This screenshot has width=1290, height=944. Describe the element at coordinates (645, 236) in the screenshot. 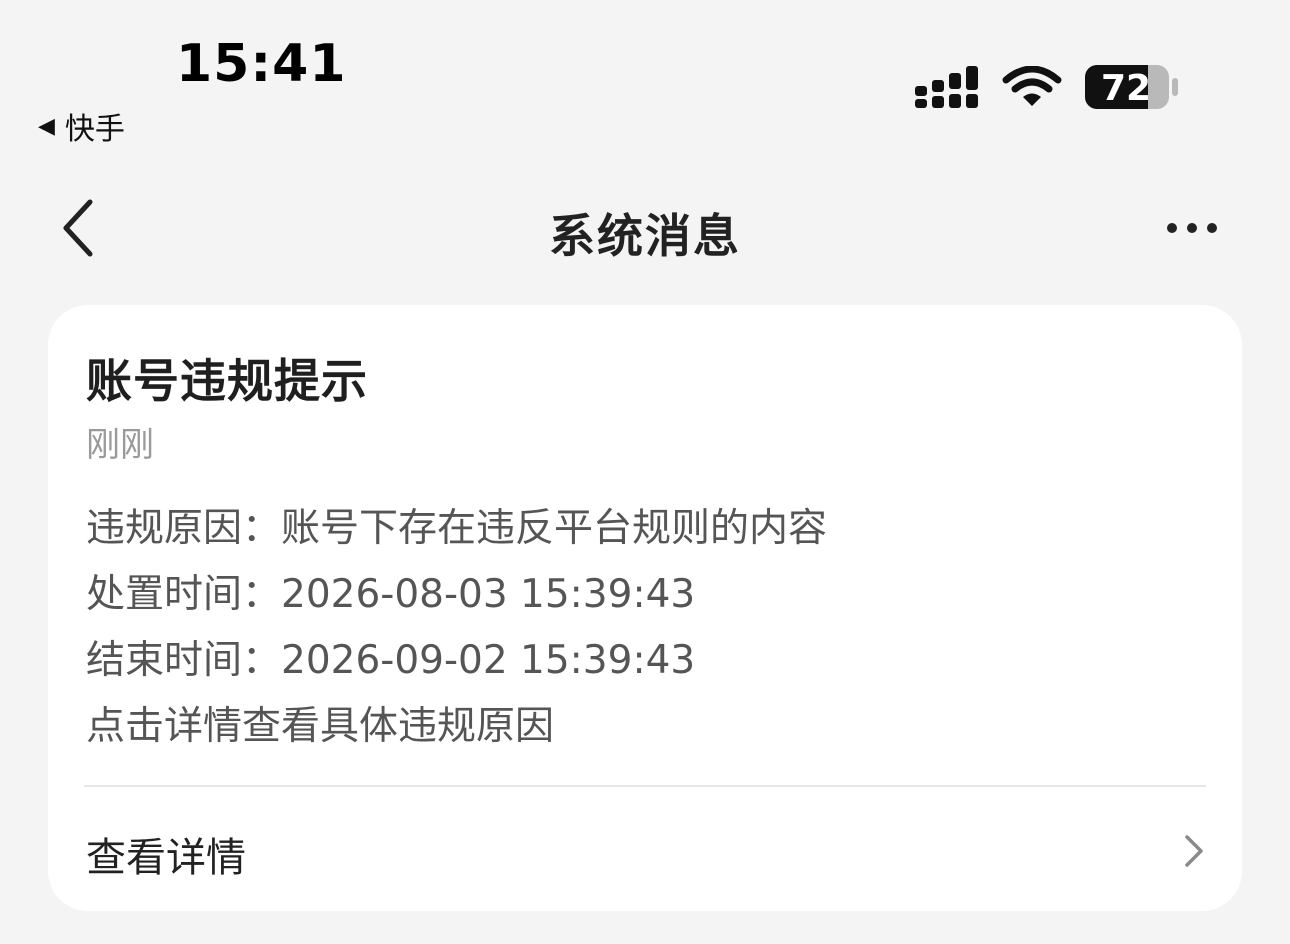

I see `page-title: 系统消息` at that location.